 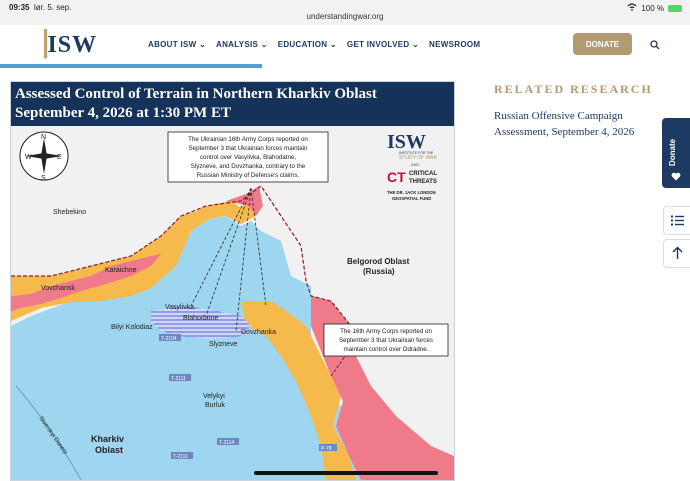 What do you see at coordinates (423, 182) in the screenshot?
I see `threats-text: THREATS` at bounding box center [423, 182].